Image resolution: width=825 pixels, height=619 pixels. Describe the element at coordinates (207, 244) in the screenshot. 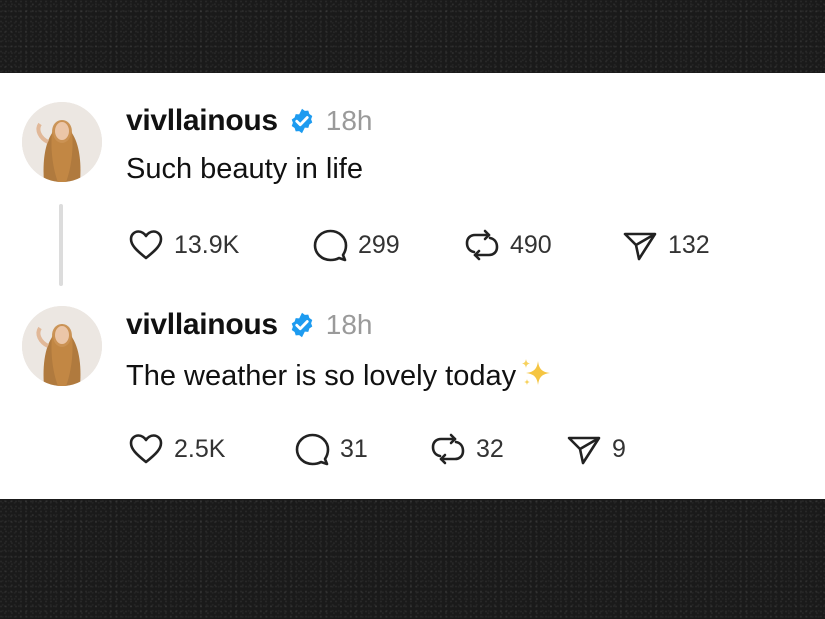

I see `like-count: 13.9K` at that location.